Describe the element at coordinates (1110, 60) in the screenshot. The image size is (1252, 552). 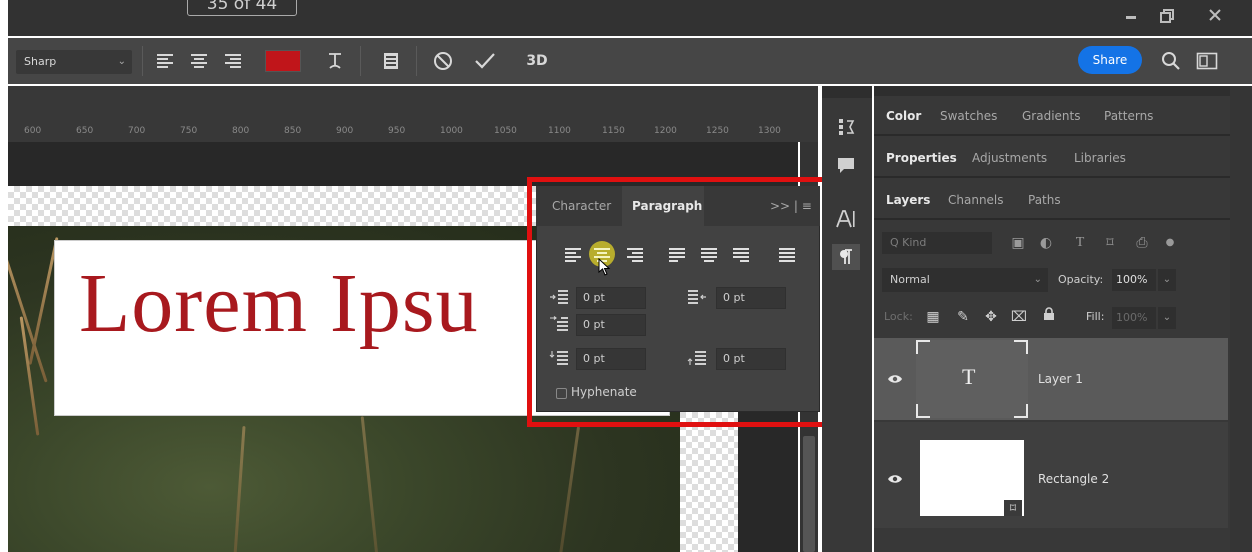
I see `share-button: Share` at that location.